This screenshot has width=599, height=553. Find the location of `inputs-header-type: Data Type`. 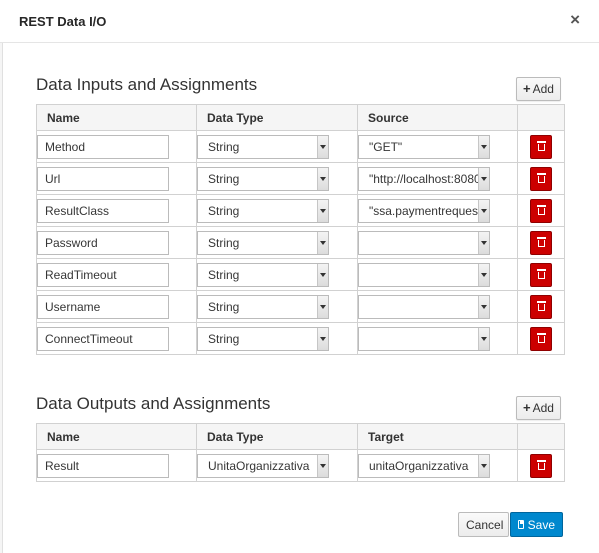

inputs-header-type: Data Type is located at coordinates (277, 117).